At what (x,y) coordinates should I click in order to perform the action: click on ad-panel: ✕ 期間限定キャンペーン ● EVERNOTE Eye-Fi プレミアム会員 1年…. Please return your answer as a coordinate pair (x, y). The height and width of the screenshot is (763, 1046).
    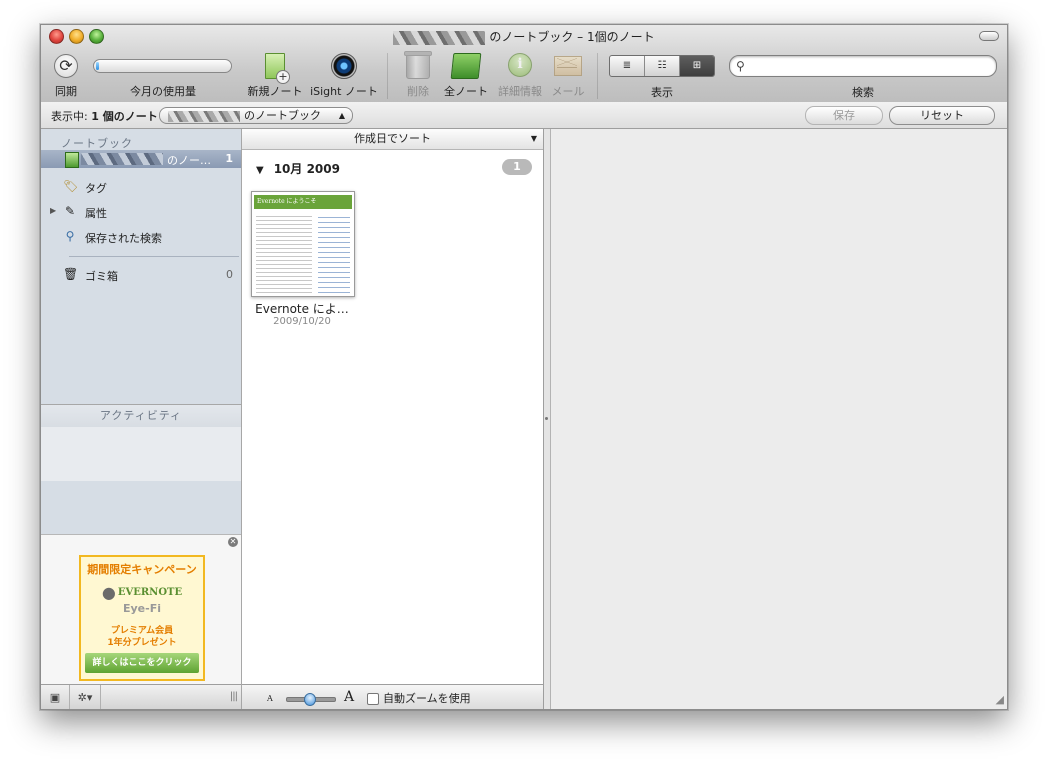
    Looking at the image, I should click on (141, 609).